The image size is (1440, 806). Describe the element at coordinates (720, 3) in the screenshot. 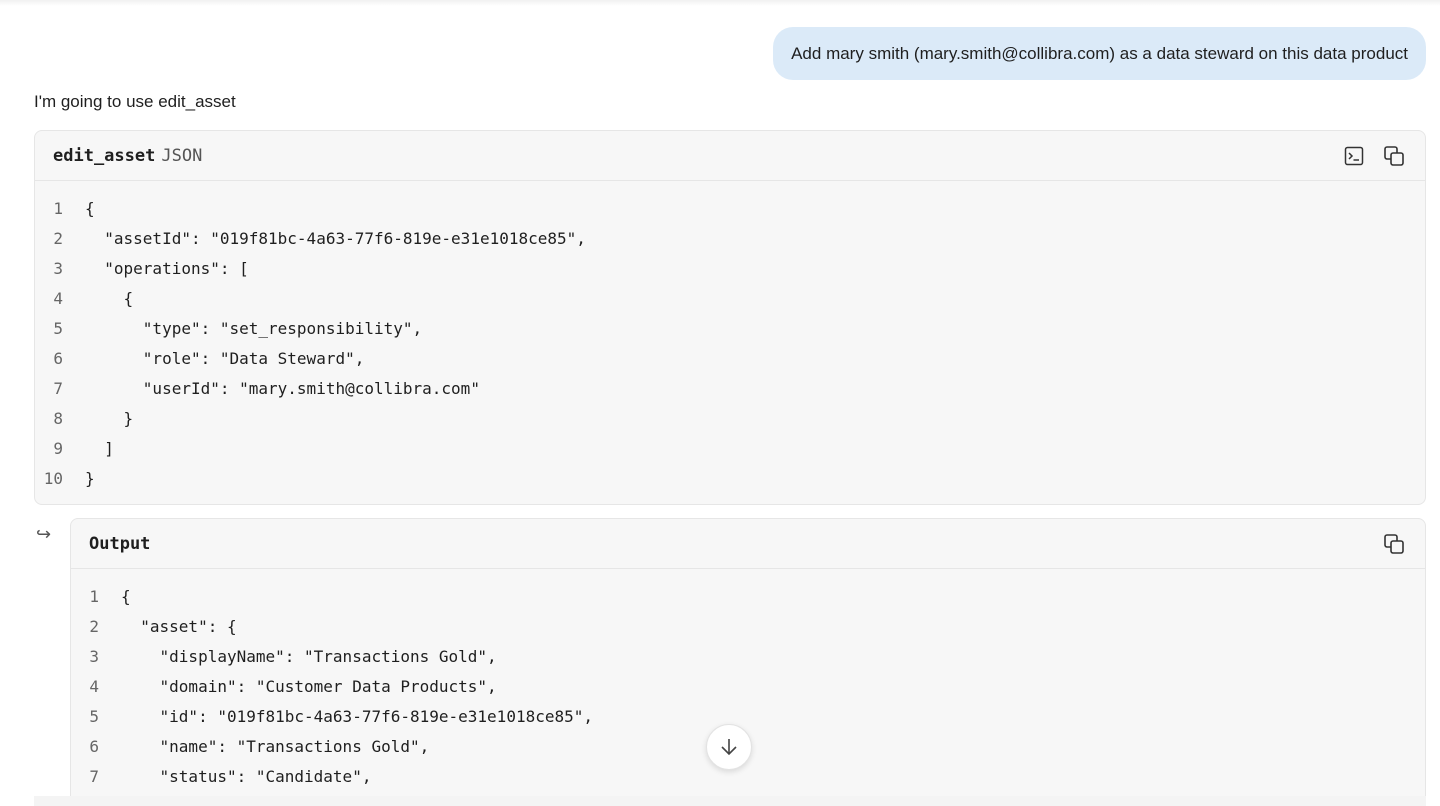

I see `top-fade-divider` at that location.